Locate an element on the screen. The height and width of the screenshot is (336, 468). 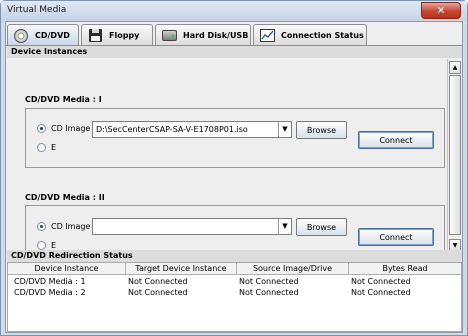
column-header: Bytes Read is located at coordinates (405, 269).